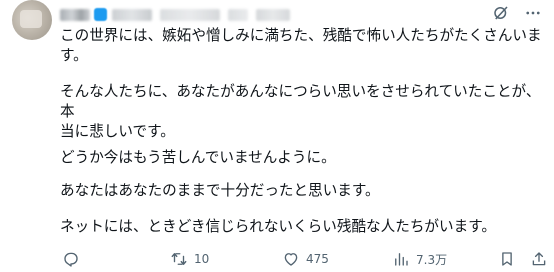  Describe the element at coordinates (533, 13) in the screenshot. I see `more-icon` at that location.